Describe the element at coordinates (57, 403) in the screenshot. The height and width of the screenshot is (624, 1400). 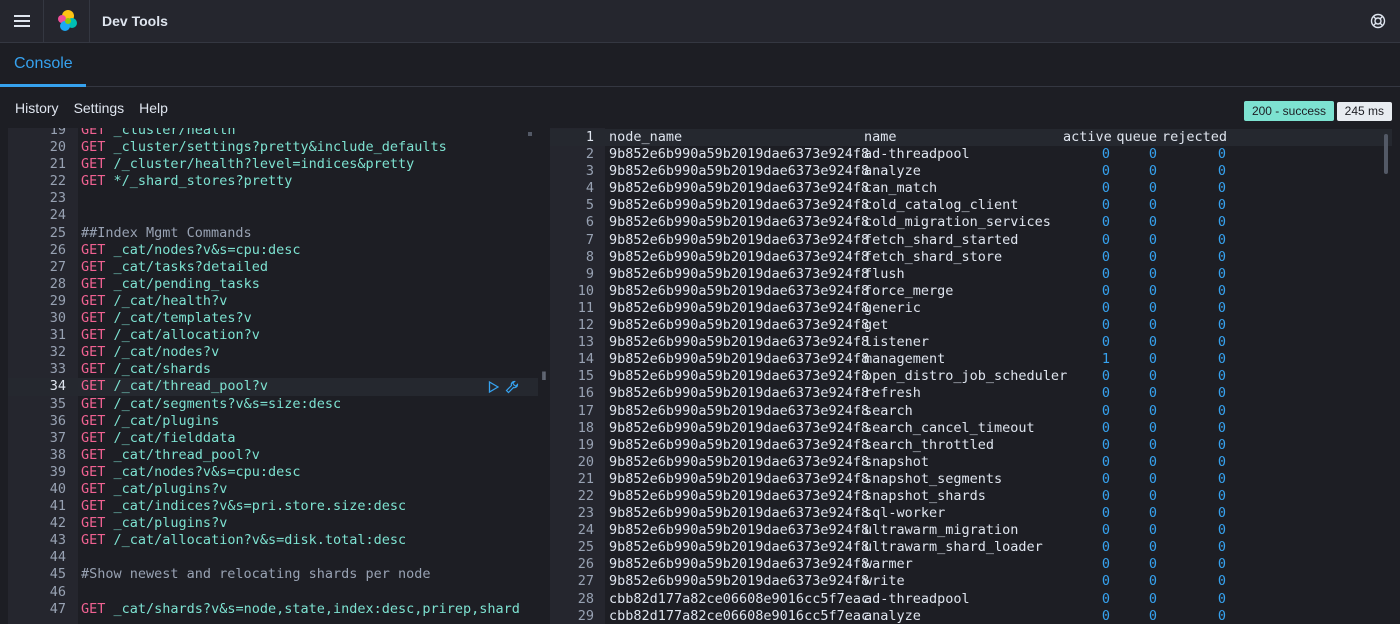
I see `line-number: 35` at that location.